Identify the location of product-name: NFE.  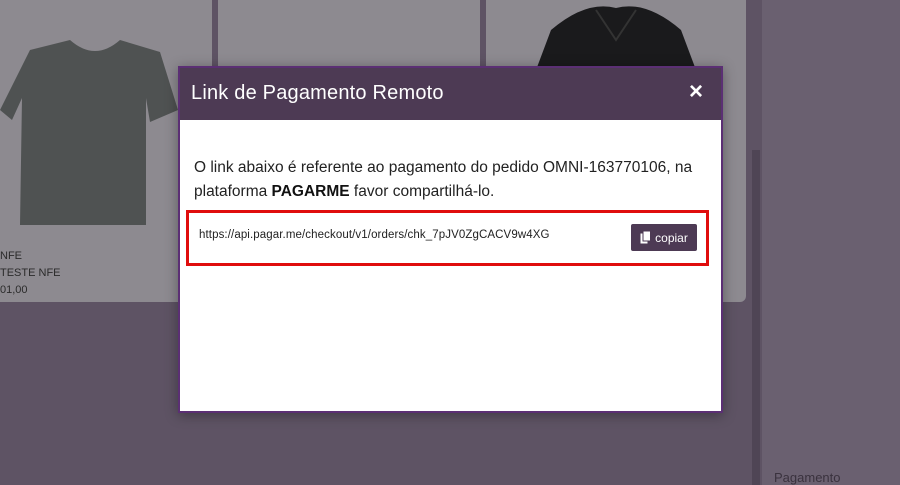
(11, 256).